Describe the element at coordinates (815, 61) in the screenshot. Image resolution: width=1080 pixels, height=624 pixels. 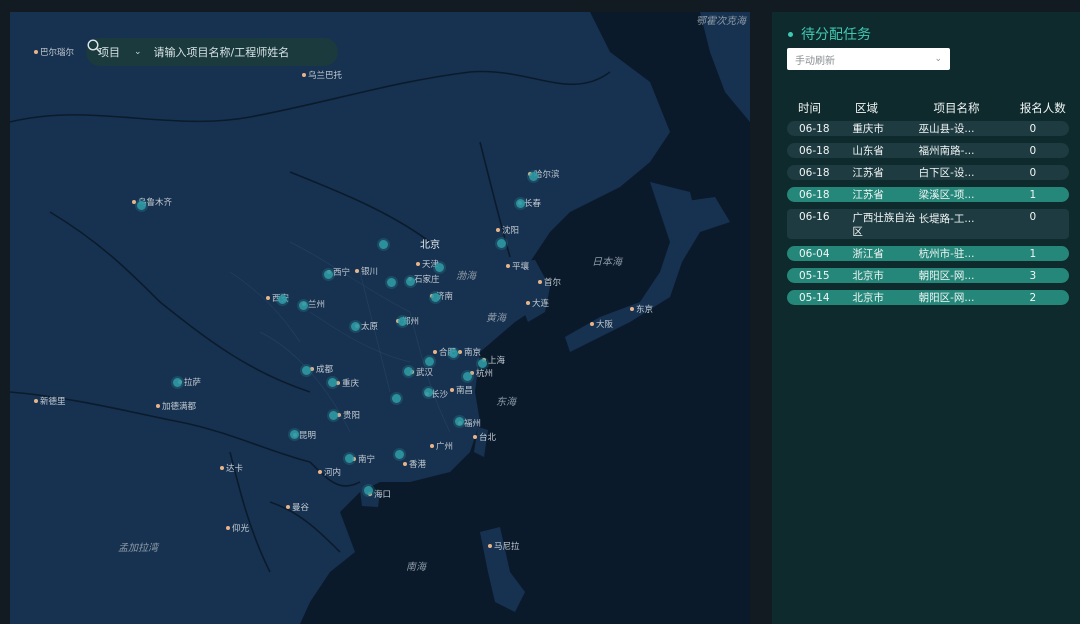
I see `refresh-mode-value: 手动刷新` at that location.